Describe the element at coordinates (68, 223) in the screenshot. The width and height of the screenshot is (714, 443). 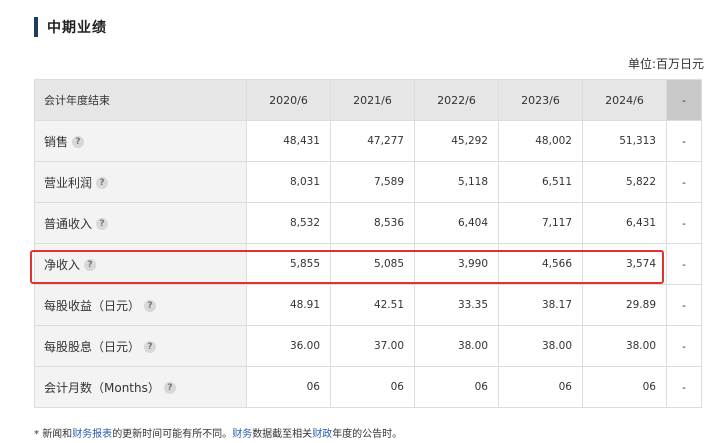
I see `row-label-text: 普通收入` at that location.